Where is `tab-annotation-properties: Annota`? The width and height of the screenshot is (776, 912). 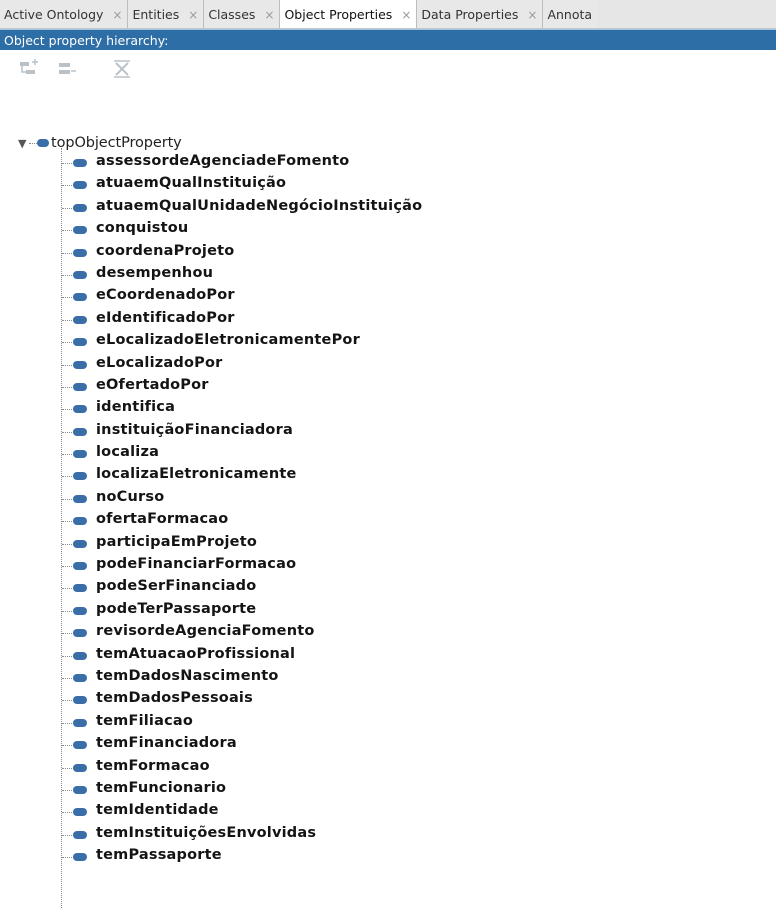 tab-annotation-properties: Annota is located at coordinates (570, 14).